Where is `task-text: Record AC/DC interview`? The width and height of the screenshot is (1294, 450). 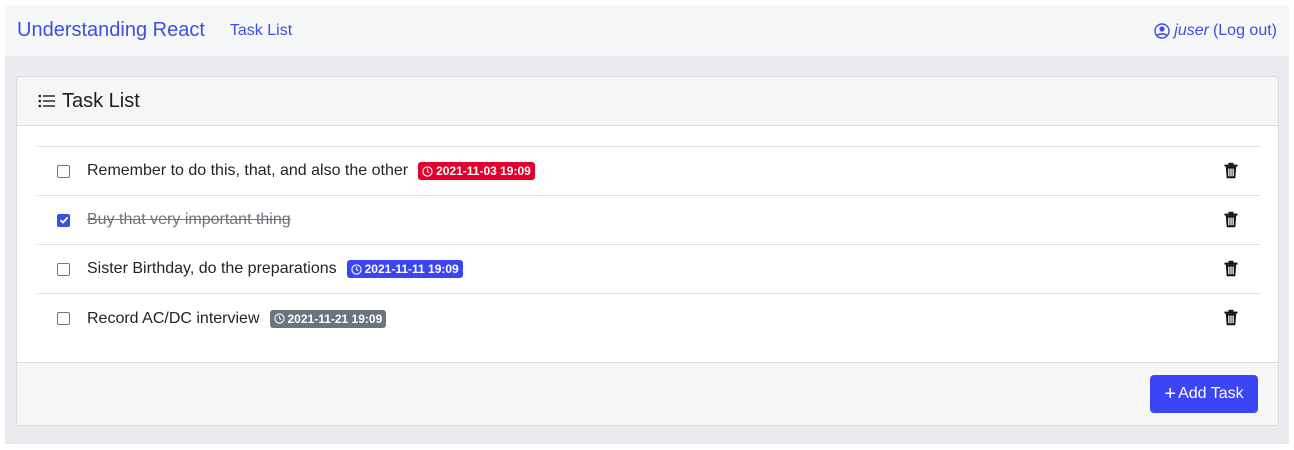 task-text: Record AC/DC interview is located at coordinates (173, 318).